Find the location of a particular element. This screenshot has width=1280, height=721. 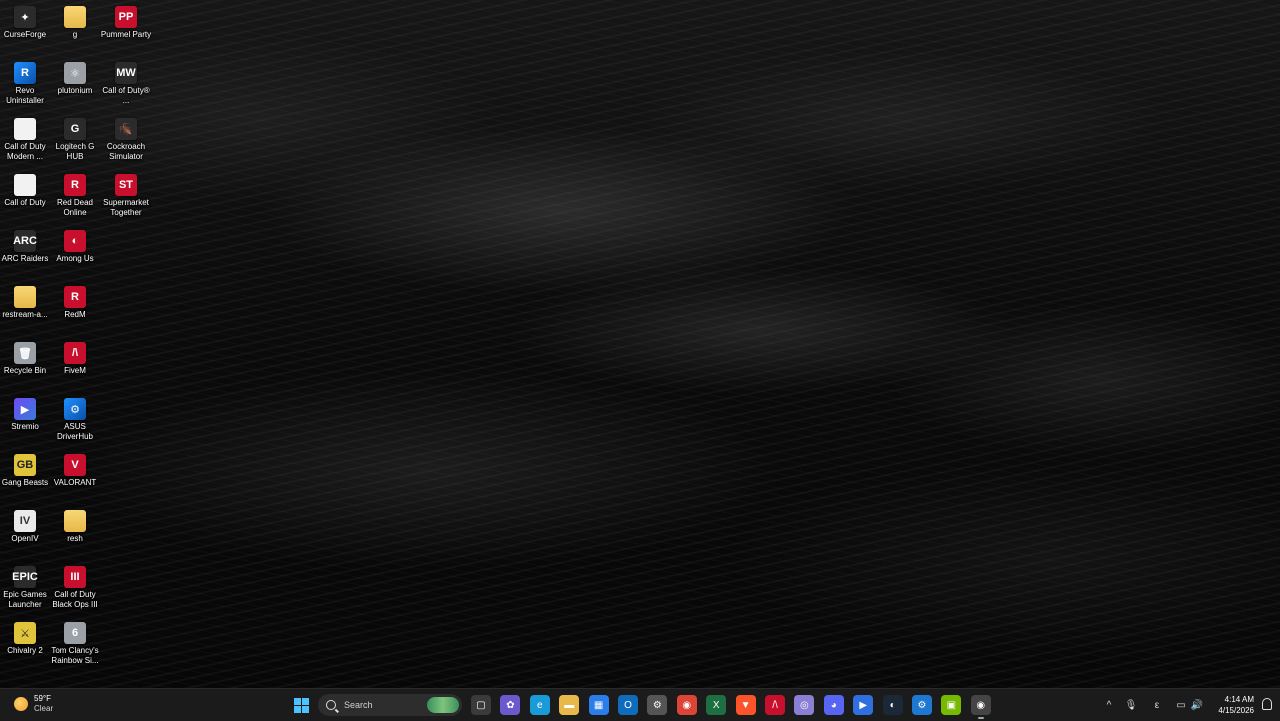

desktop-icon: ✦ CurseForge is located at coordinates (25, 30).